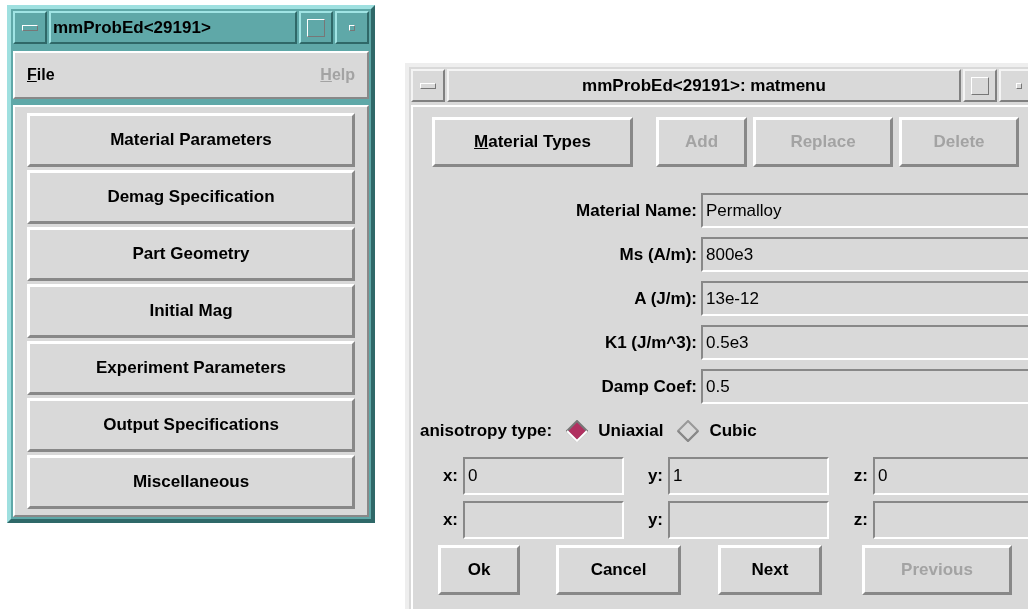 The image size is (1028, 609). I want to click on input-field: 1, so click(748, 476).